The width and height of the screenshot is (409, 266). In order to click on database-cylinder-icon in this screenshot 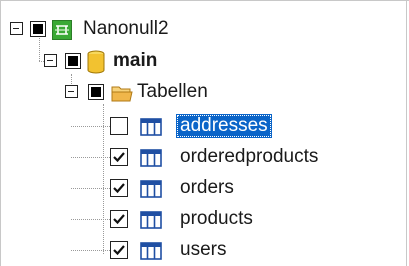, I will do `click(96, 64)`.